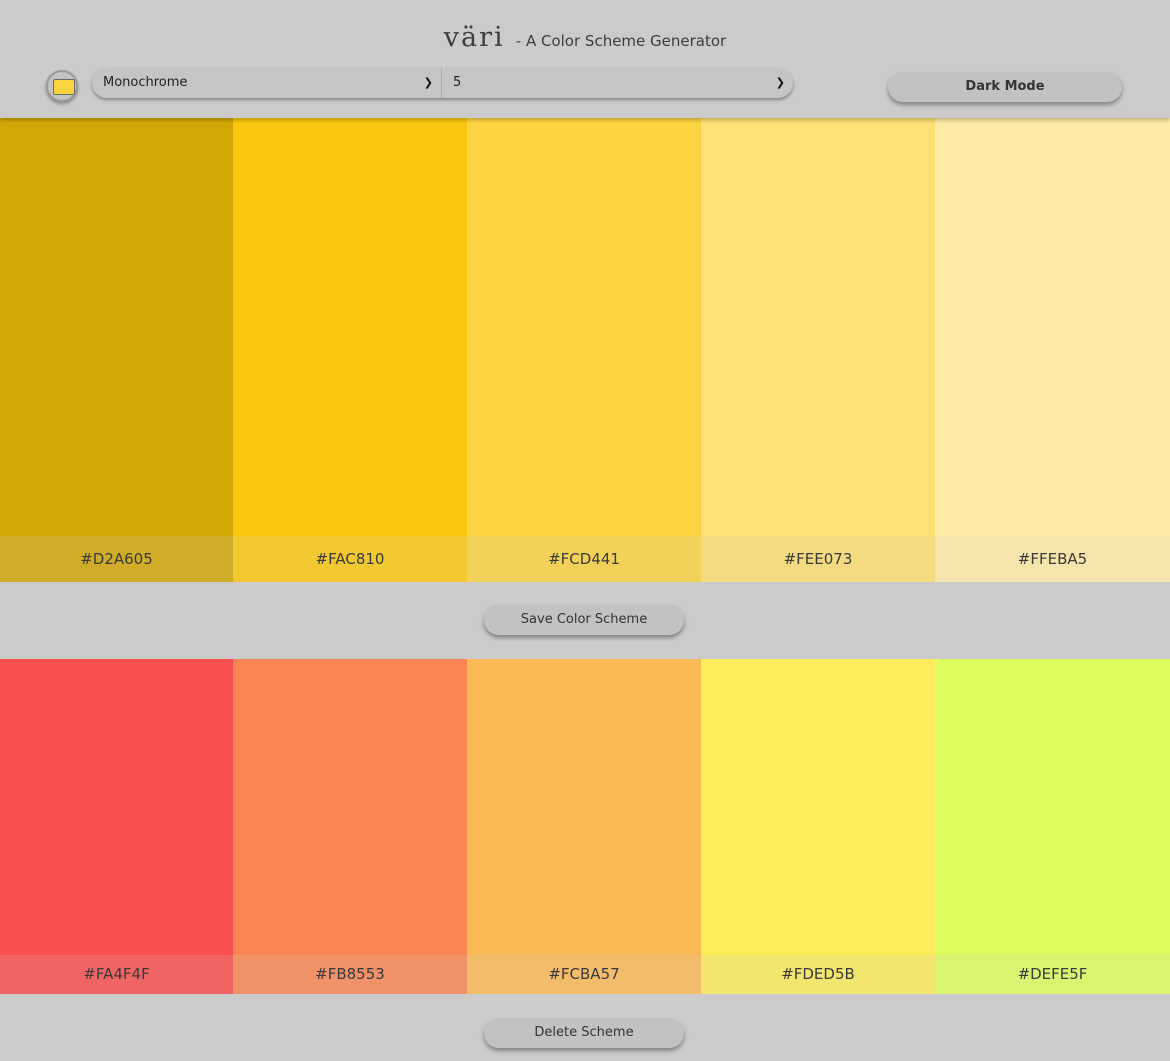 The width and height of the screenshot is (1170, 1061). What do you see at coordinates (584, 974) in the screenshot?
I see `hex-label: #FCBA57` at bounding box center [584, 974].